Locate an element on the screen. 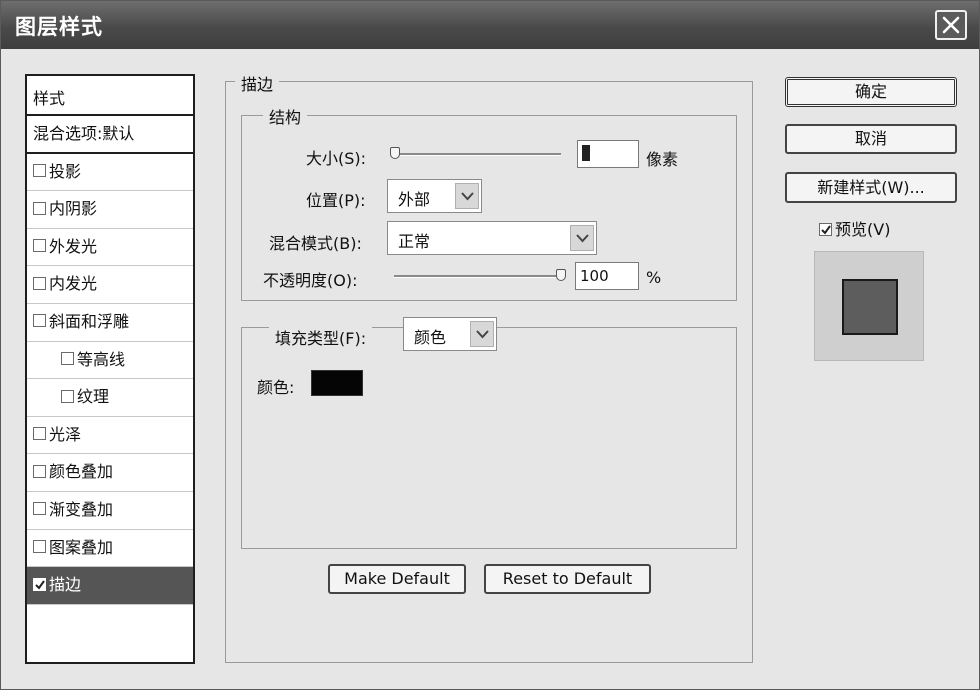 This screenshot has height=690, width=980. drop-shadow-checkbox is located at coordinates (39, 171).